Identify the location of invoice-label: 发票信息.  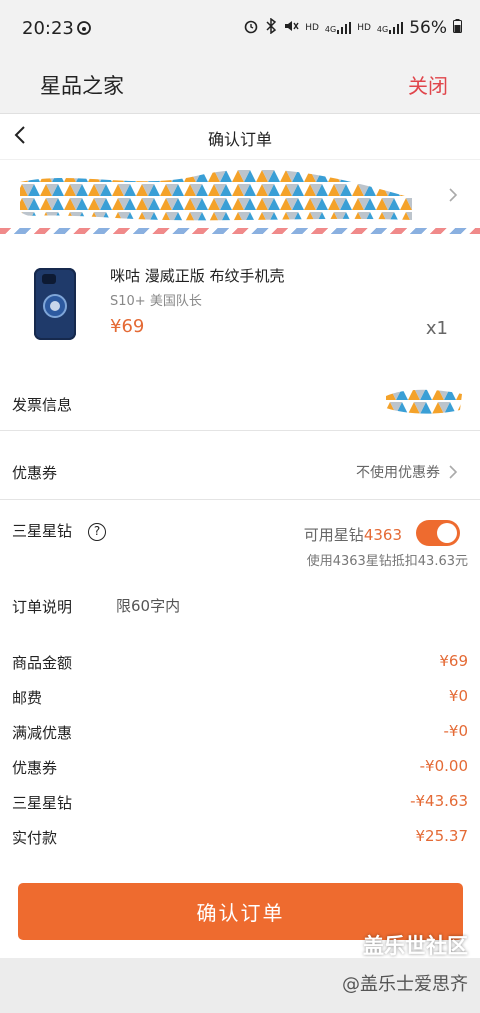
(42, 405).